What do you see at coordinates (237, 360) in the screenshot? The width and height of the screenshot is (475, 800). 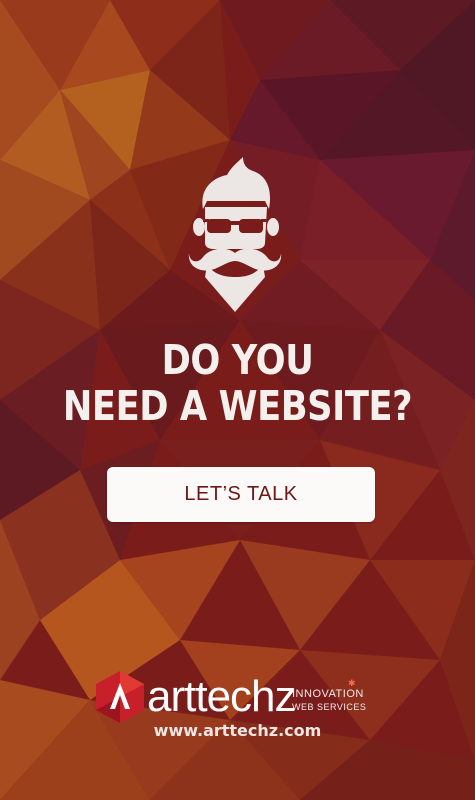 I see `headline-line-1: DO YOU` at bounding box center [237, 360].